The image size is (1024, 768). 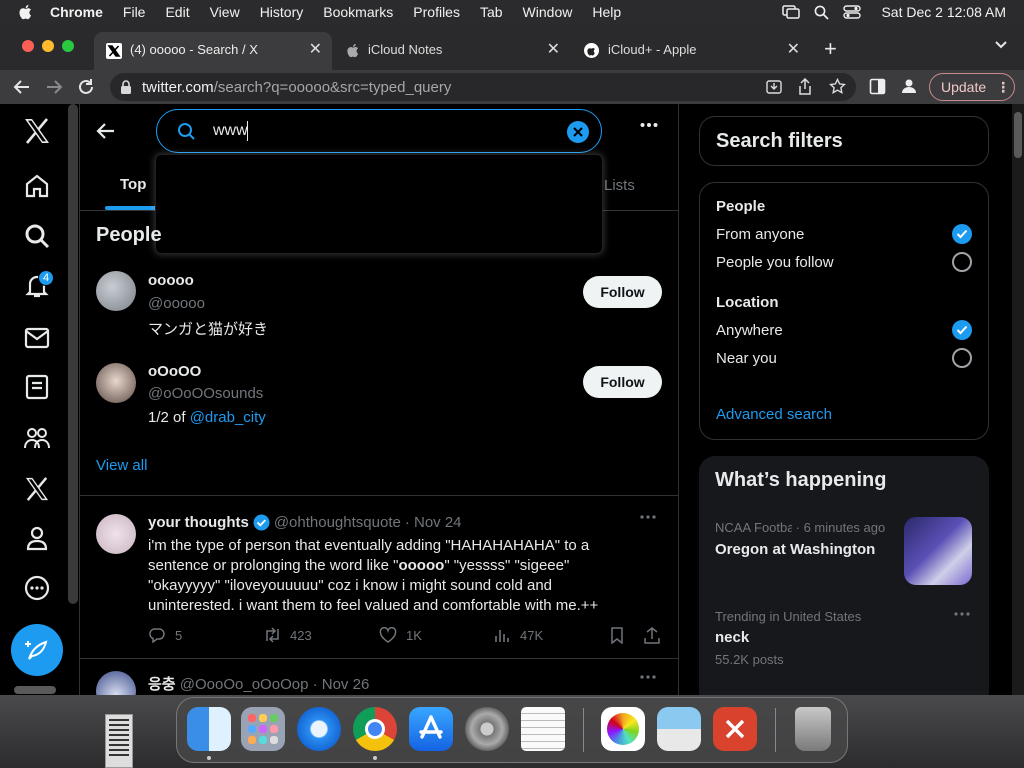 I want to click on lock-icon, so click(x=126, y=87).